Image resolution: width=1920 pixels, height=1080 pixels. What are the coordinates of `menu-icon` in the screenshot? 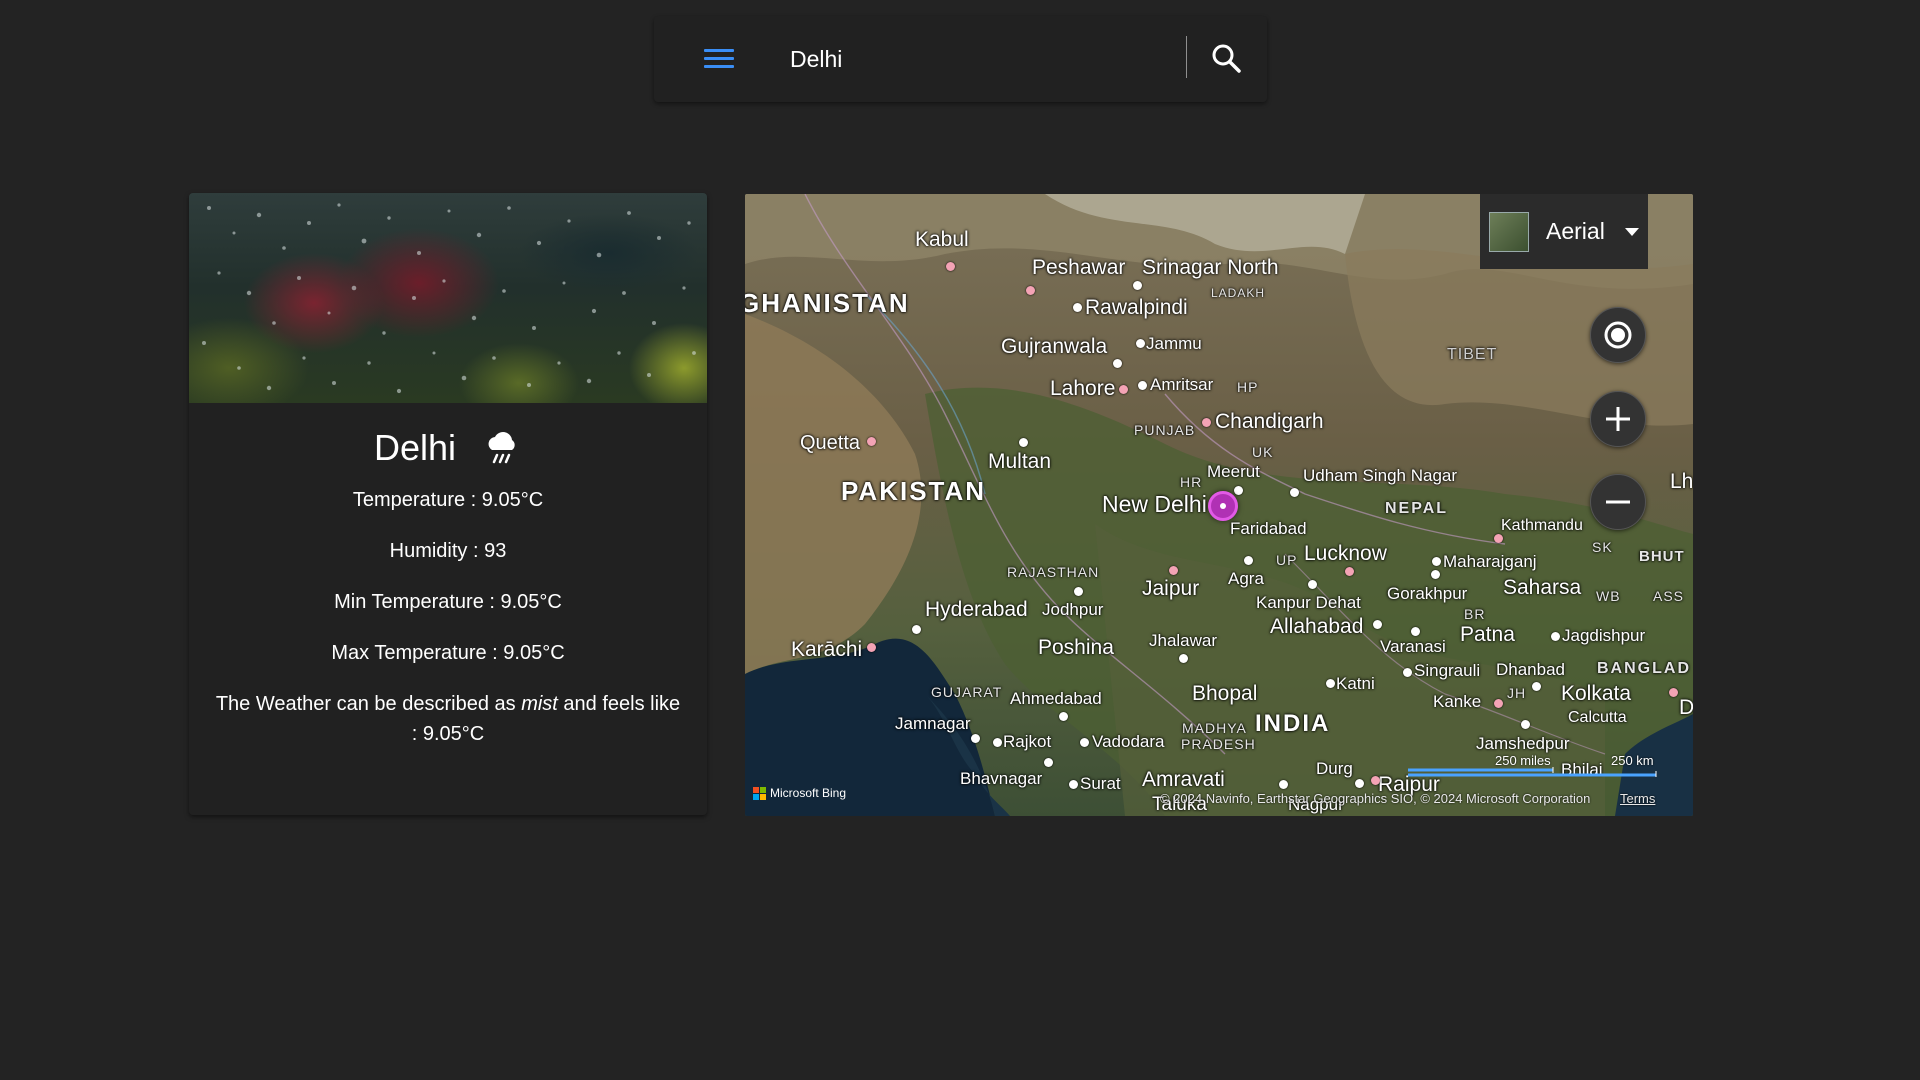 It's located at (719, 60).